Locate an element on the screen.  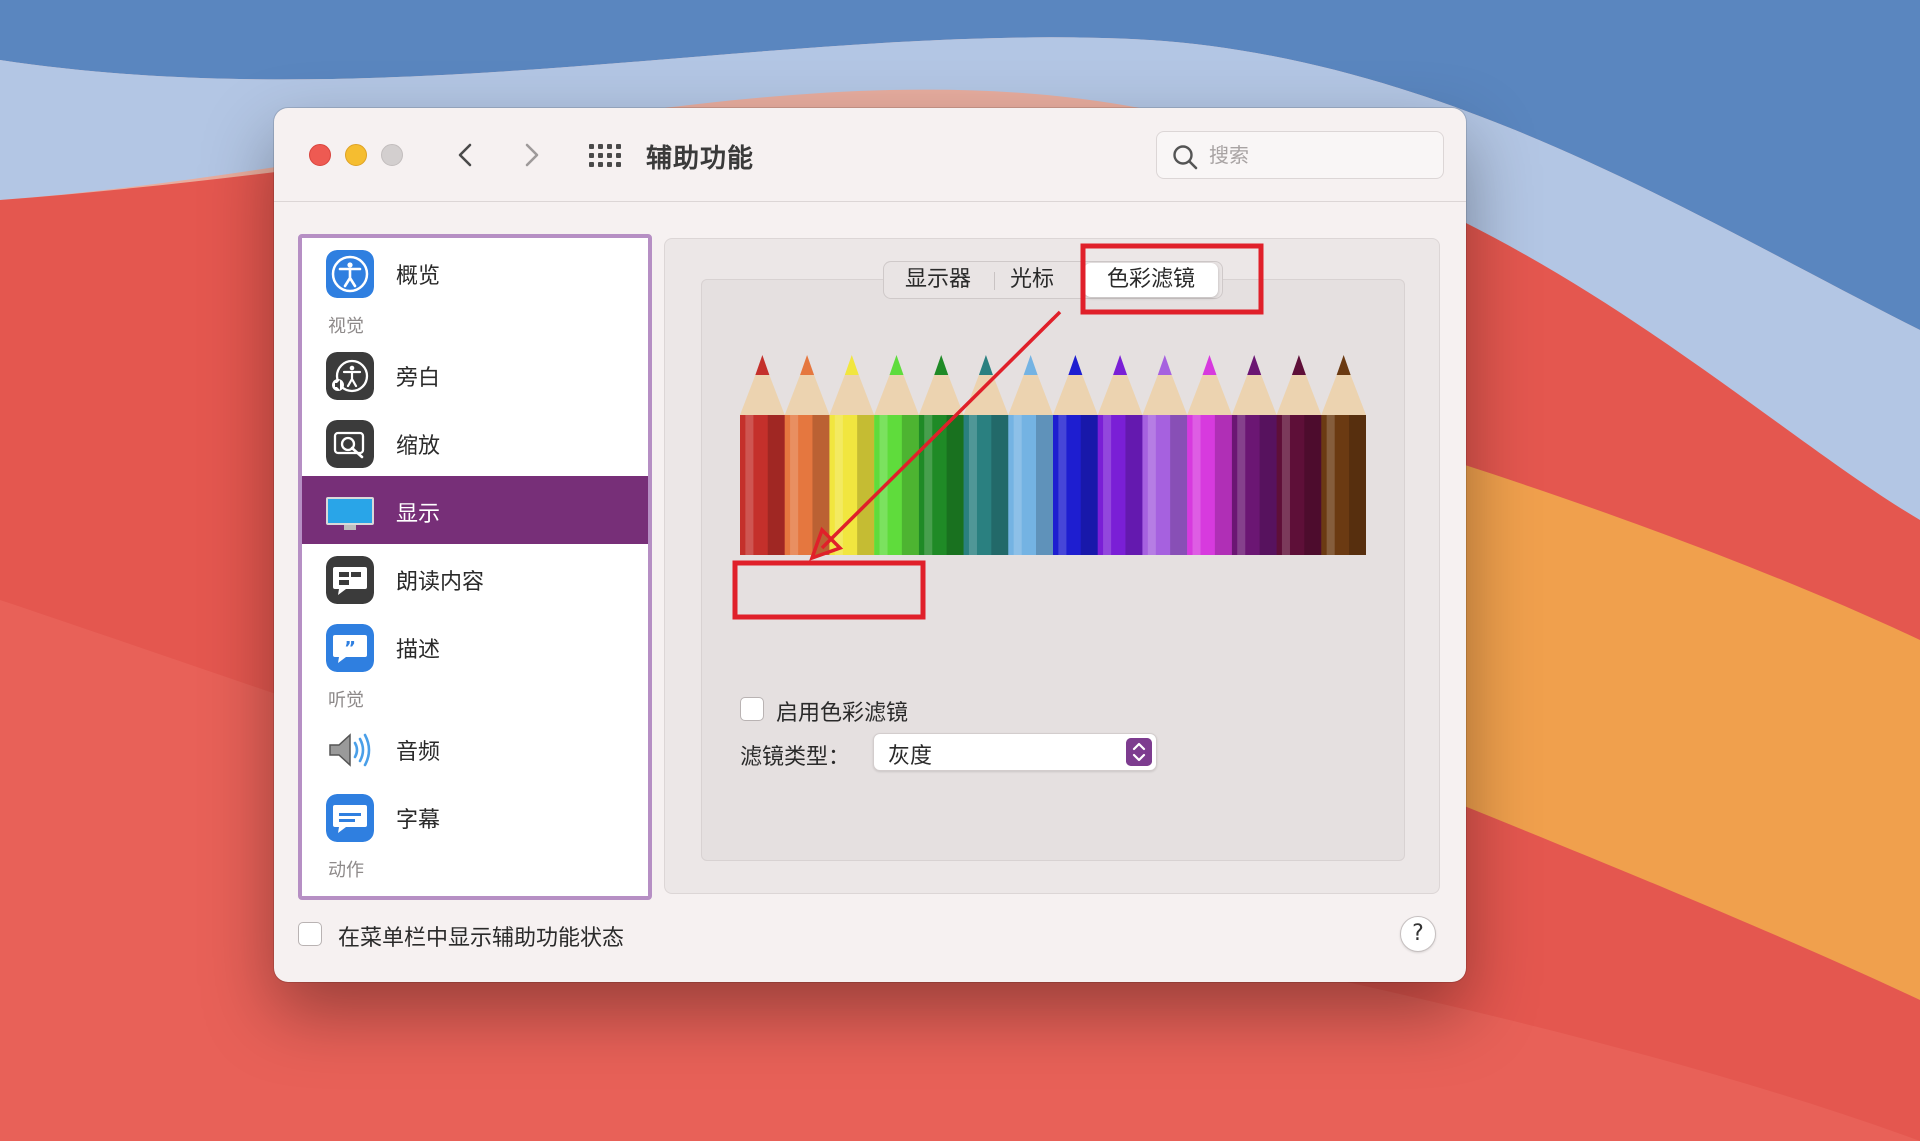
sidebar-item-label: 音频 is located at coordinates (418, 752).